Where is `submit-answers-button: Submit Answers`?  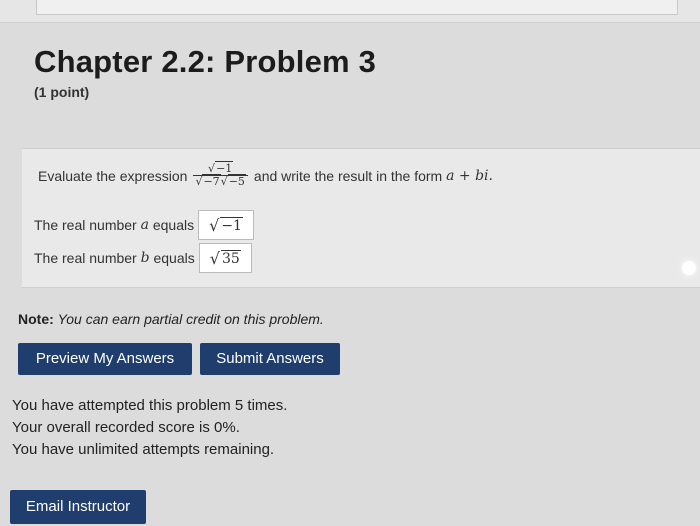
submit-answers-button: Submit Answers is located at coordinates (270, 359).